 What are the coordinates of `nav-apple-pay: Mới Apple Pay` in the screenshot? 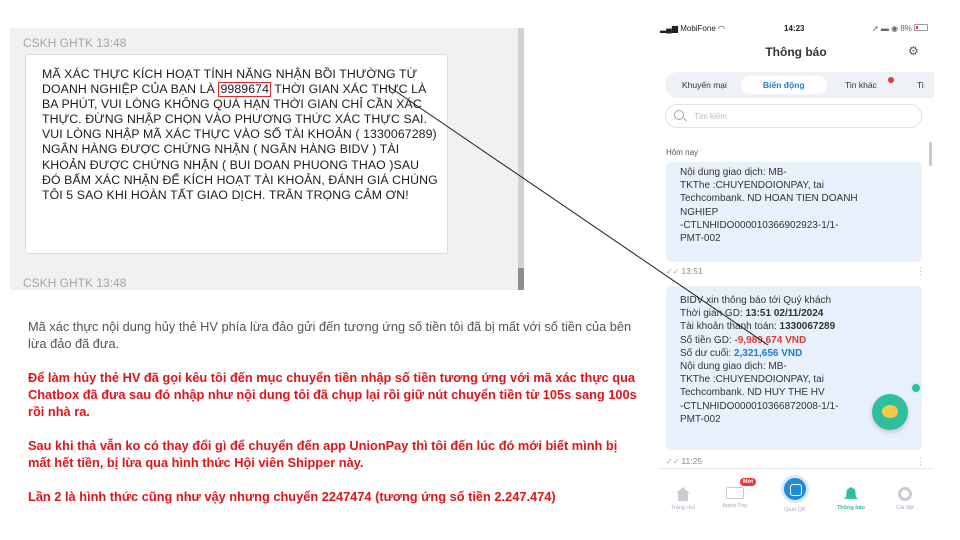 It's located at (735, 493).